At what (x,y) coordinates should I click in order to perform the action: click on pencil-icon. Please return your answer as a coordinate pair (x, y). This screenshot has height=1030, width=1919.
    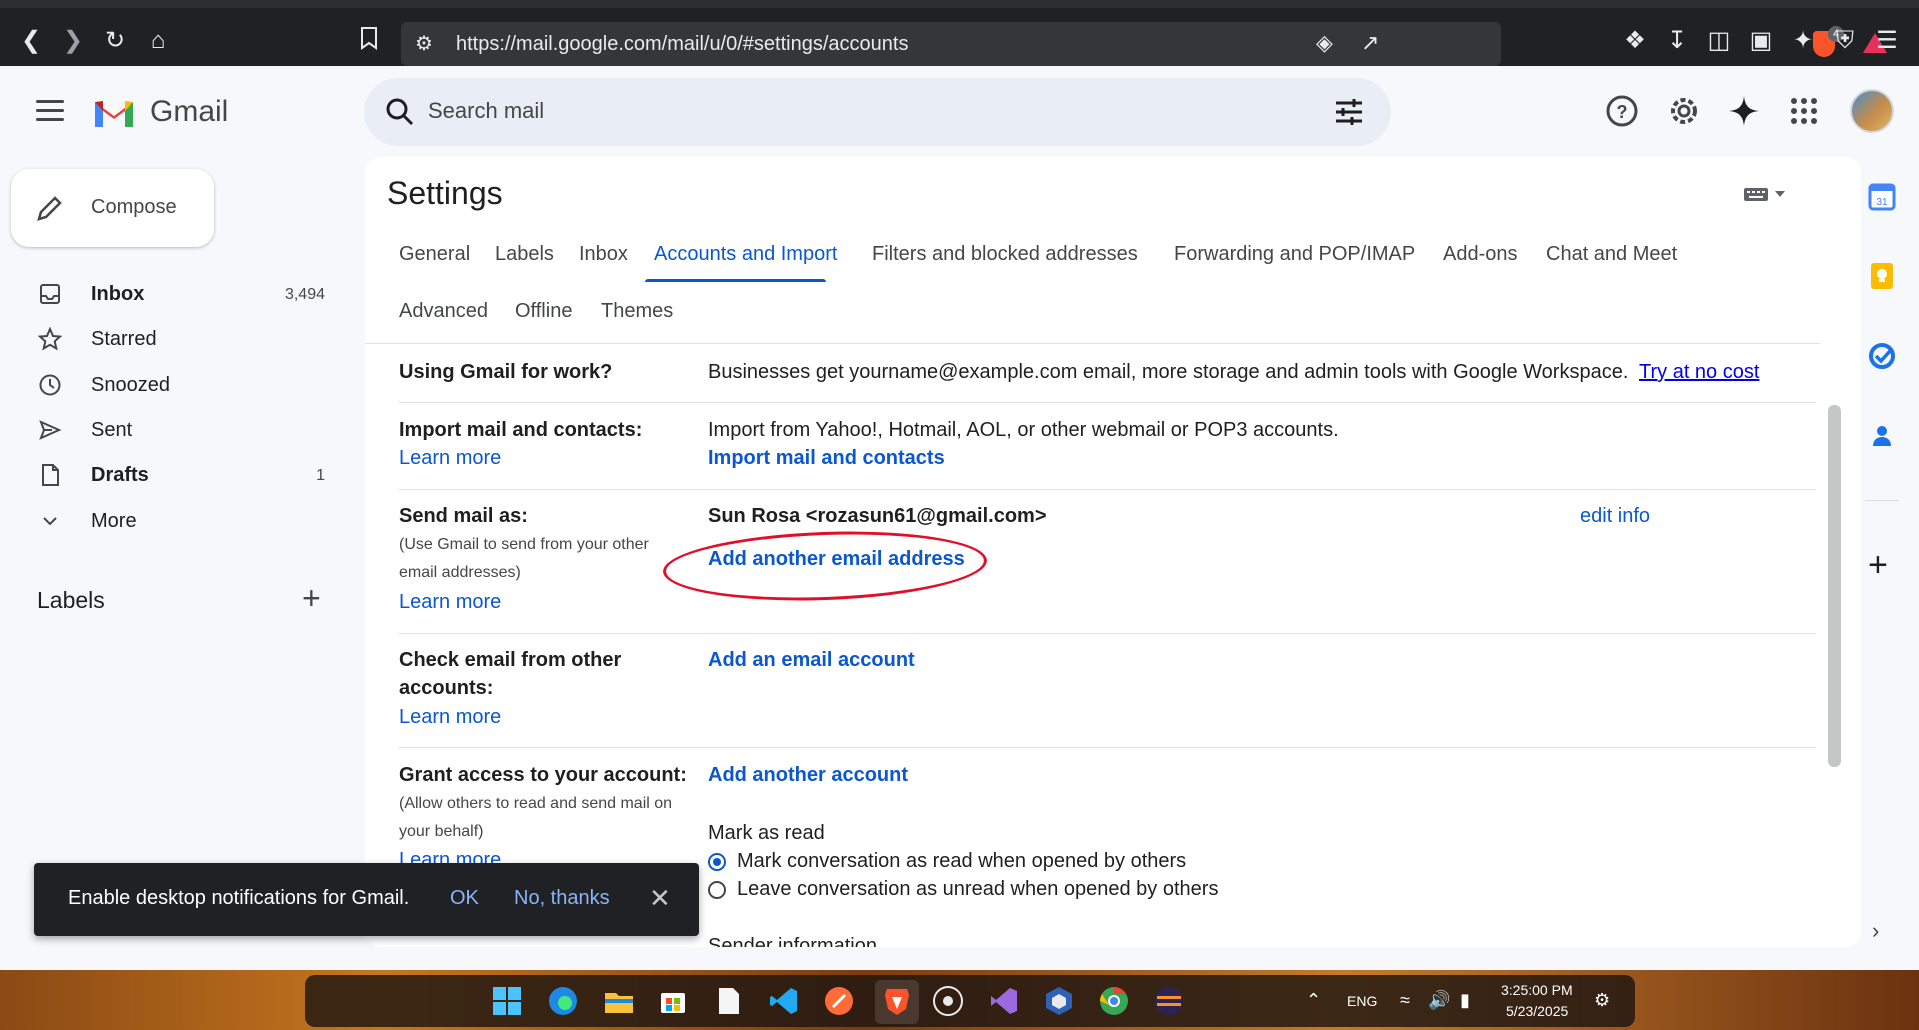
    Looking at the image, I should click on (49, 208).